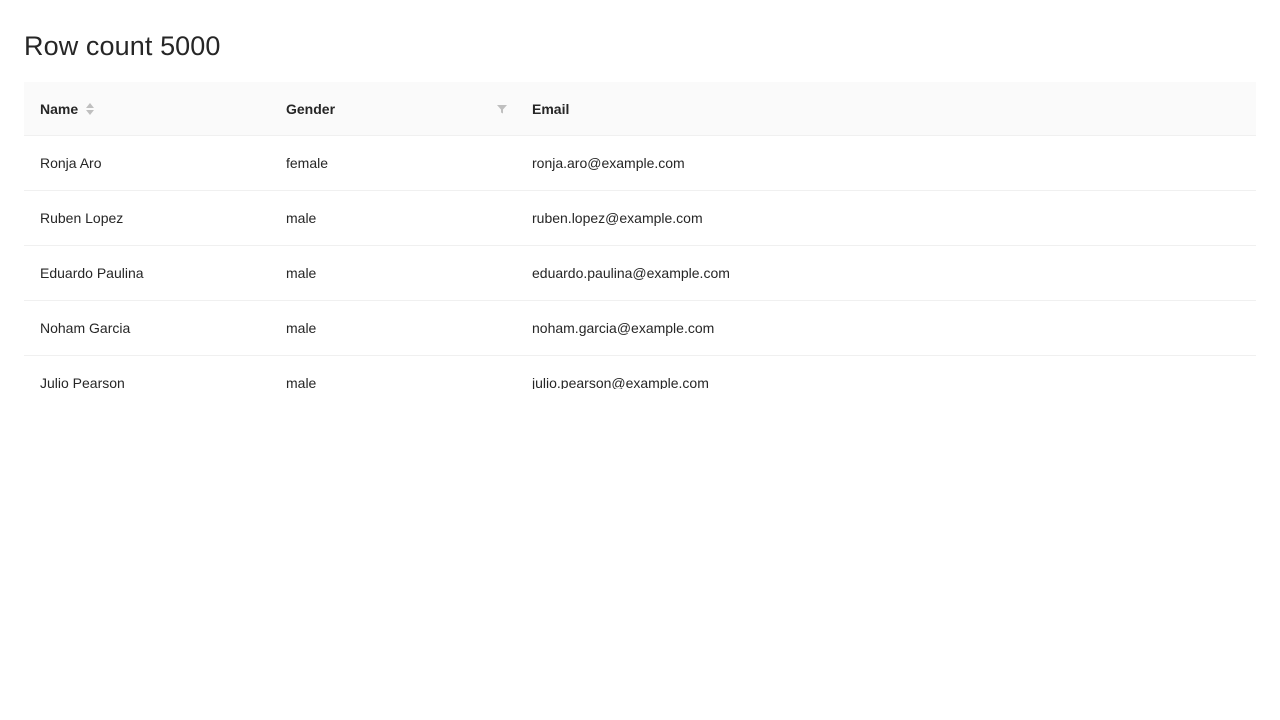  Describe the element at coordinates (59, 108) in the screenshot. I see `column-header-label: Name` at that location.